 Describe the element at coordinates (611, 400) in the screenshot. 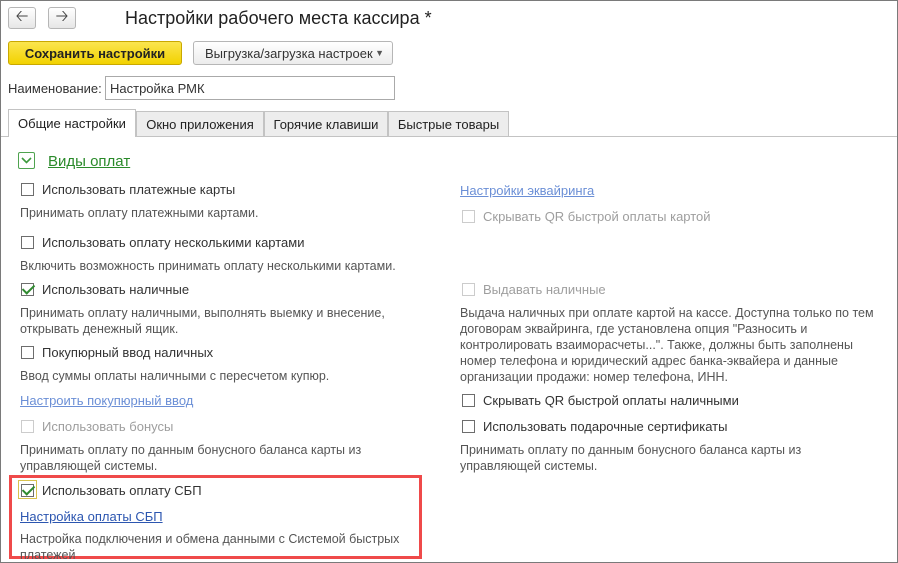

I see `checkbox-label: Скрывать QR быстрой оплаты наличными` at that location.